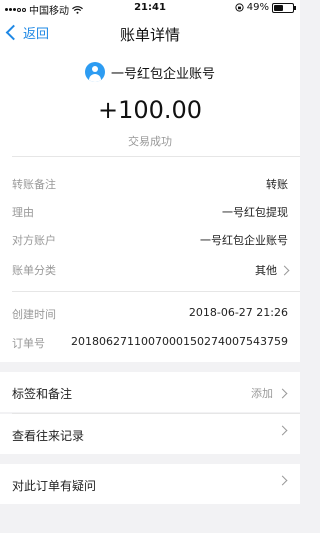 The image size is (320, 533). I want to click on detail-value: 一号红包提现, so click(255, 212).